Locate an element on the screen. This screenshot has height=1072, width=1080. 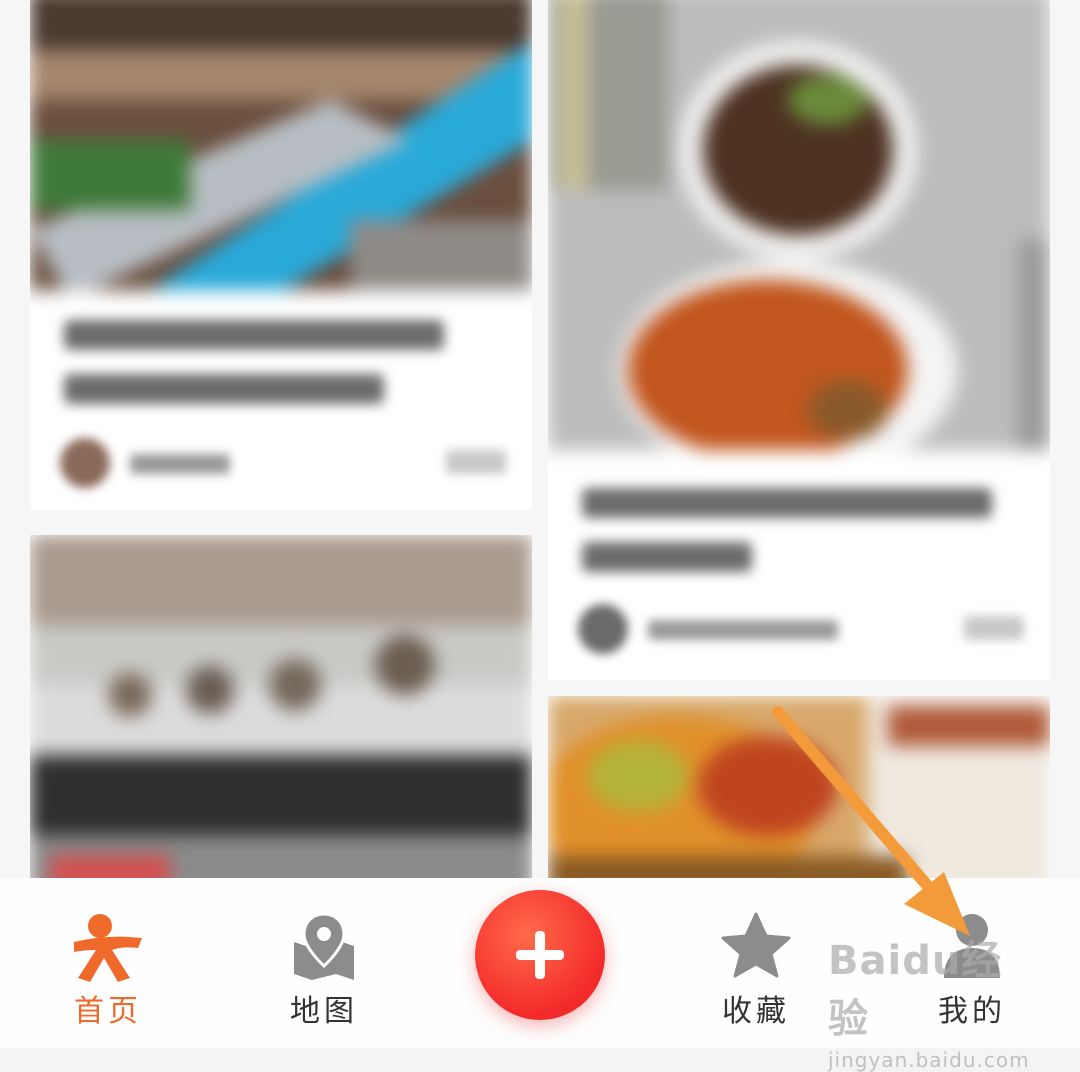
person-logo-icon is located at coordinates (108, 950).